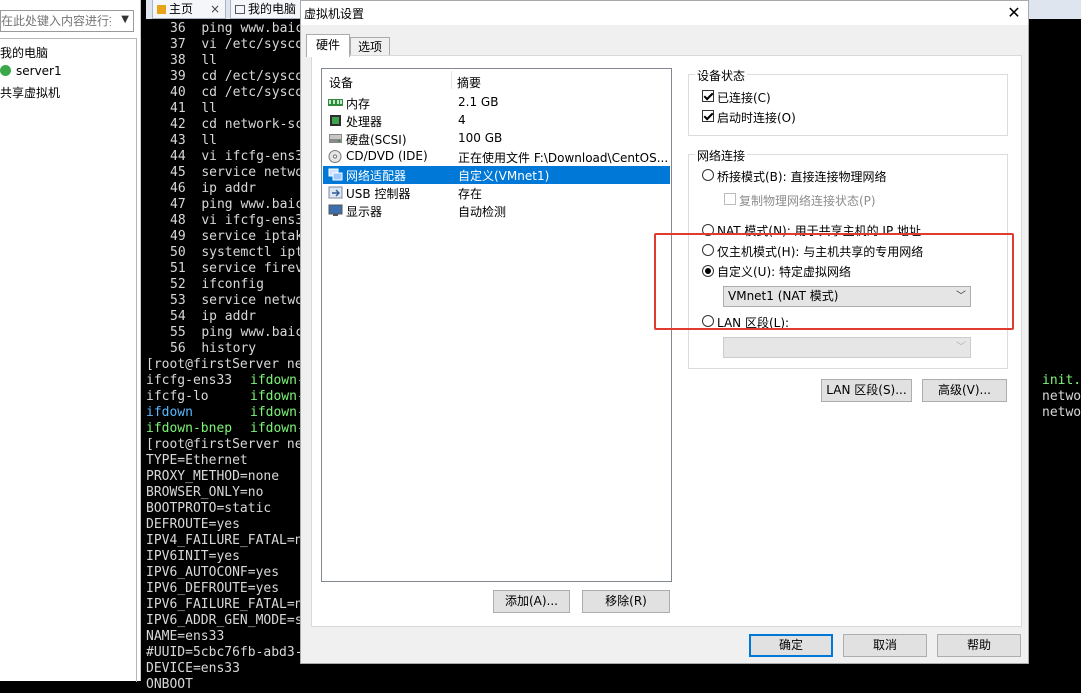  I want to click on terminal-line: ifdown-bnep ifdown-, so click(225, 428).